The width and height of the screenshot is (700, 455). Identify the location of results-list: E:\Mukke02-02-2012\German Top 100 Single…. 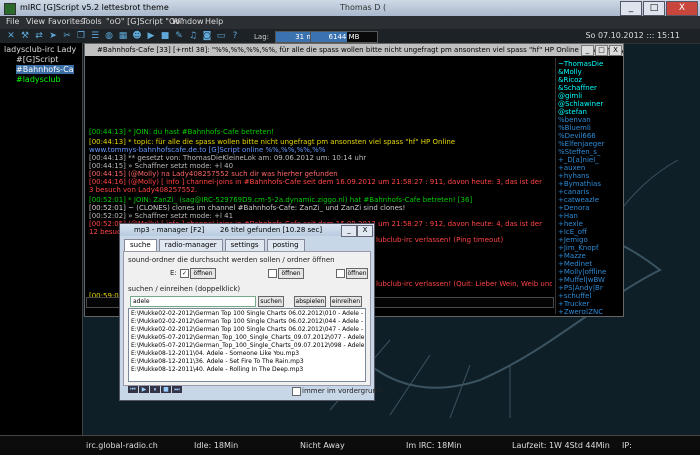
(247, 345).